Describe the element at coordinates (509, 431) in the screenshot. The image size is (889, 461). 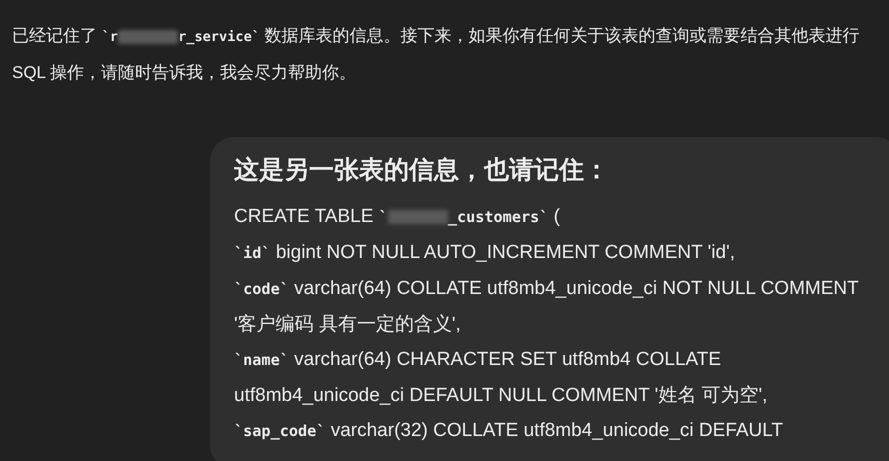
I see `sql-line: `sap_code` varchar(32) COLLATE utf8mb4_unicode_ci DEFAULT` at that location.